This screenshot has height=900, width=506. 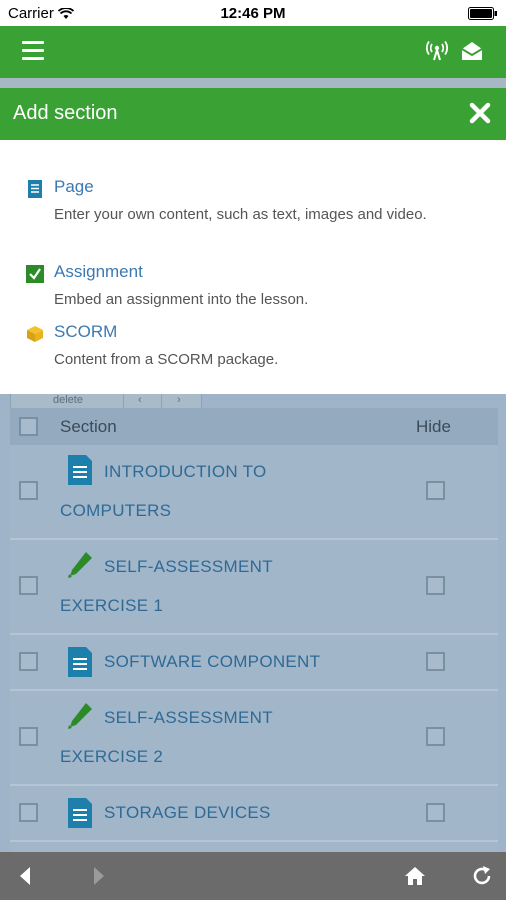 I want to click on broadcast-signal-icon, so click(x=437, y=51).